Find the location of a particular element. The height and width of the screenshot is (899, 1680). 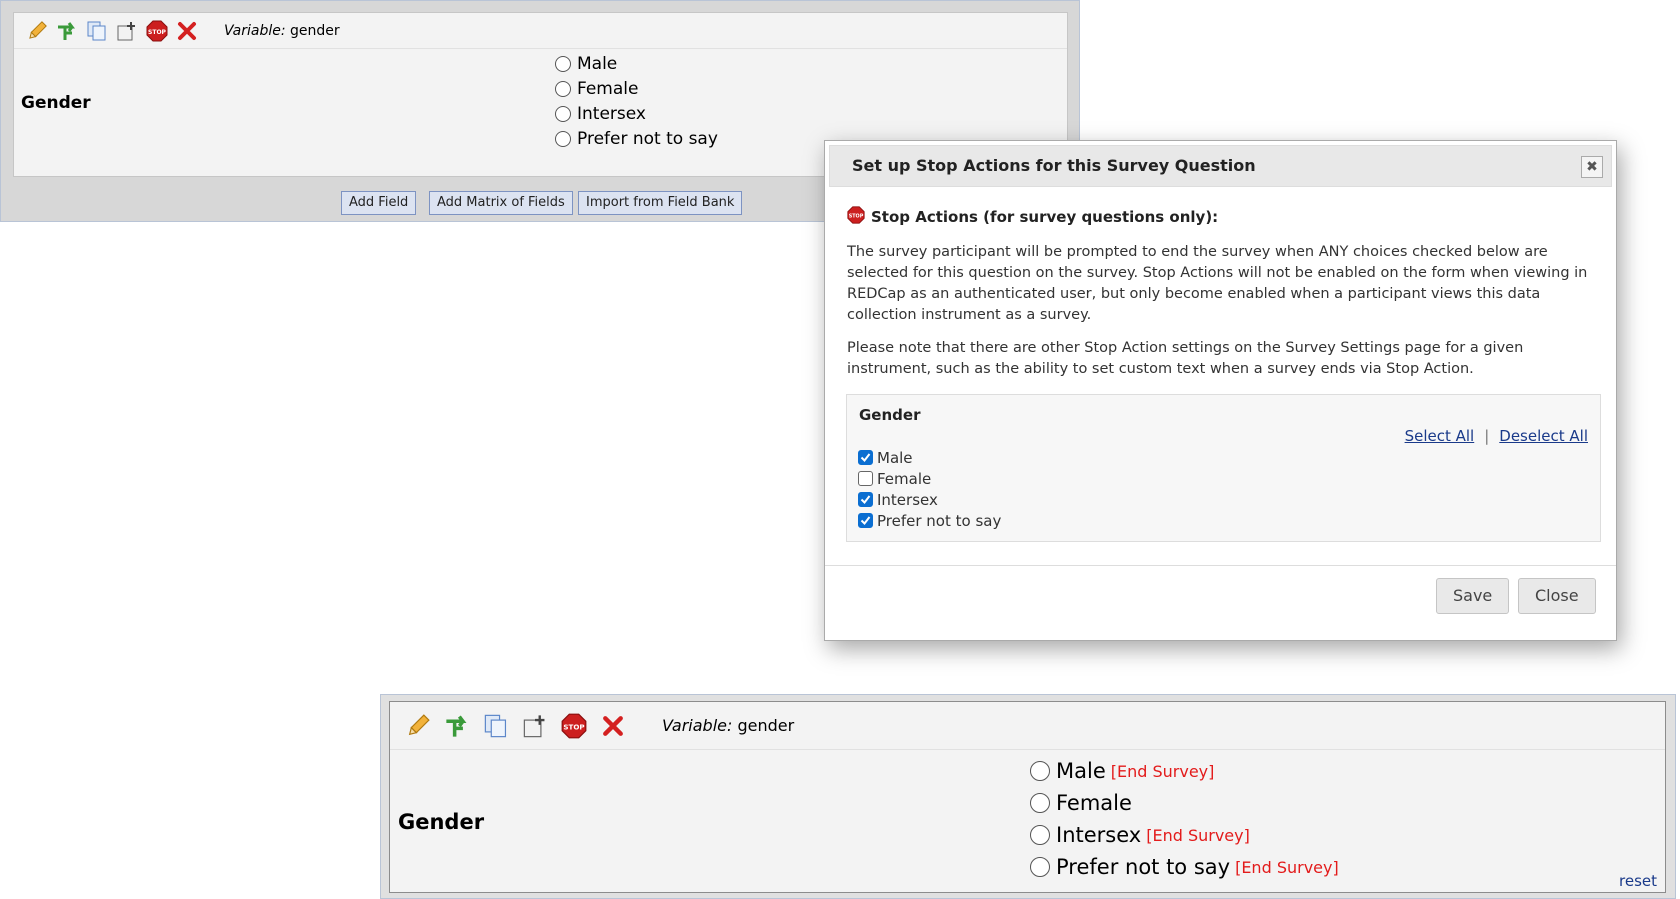

deselect-all-link: Deselect All is located at coordinates (1543, 436).